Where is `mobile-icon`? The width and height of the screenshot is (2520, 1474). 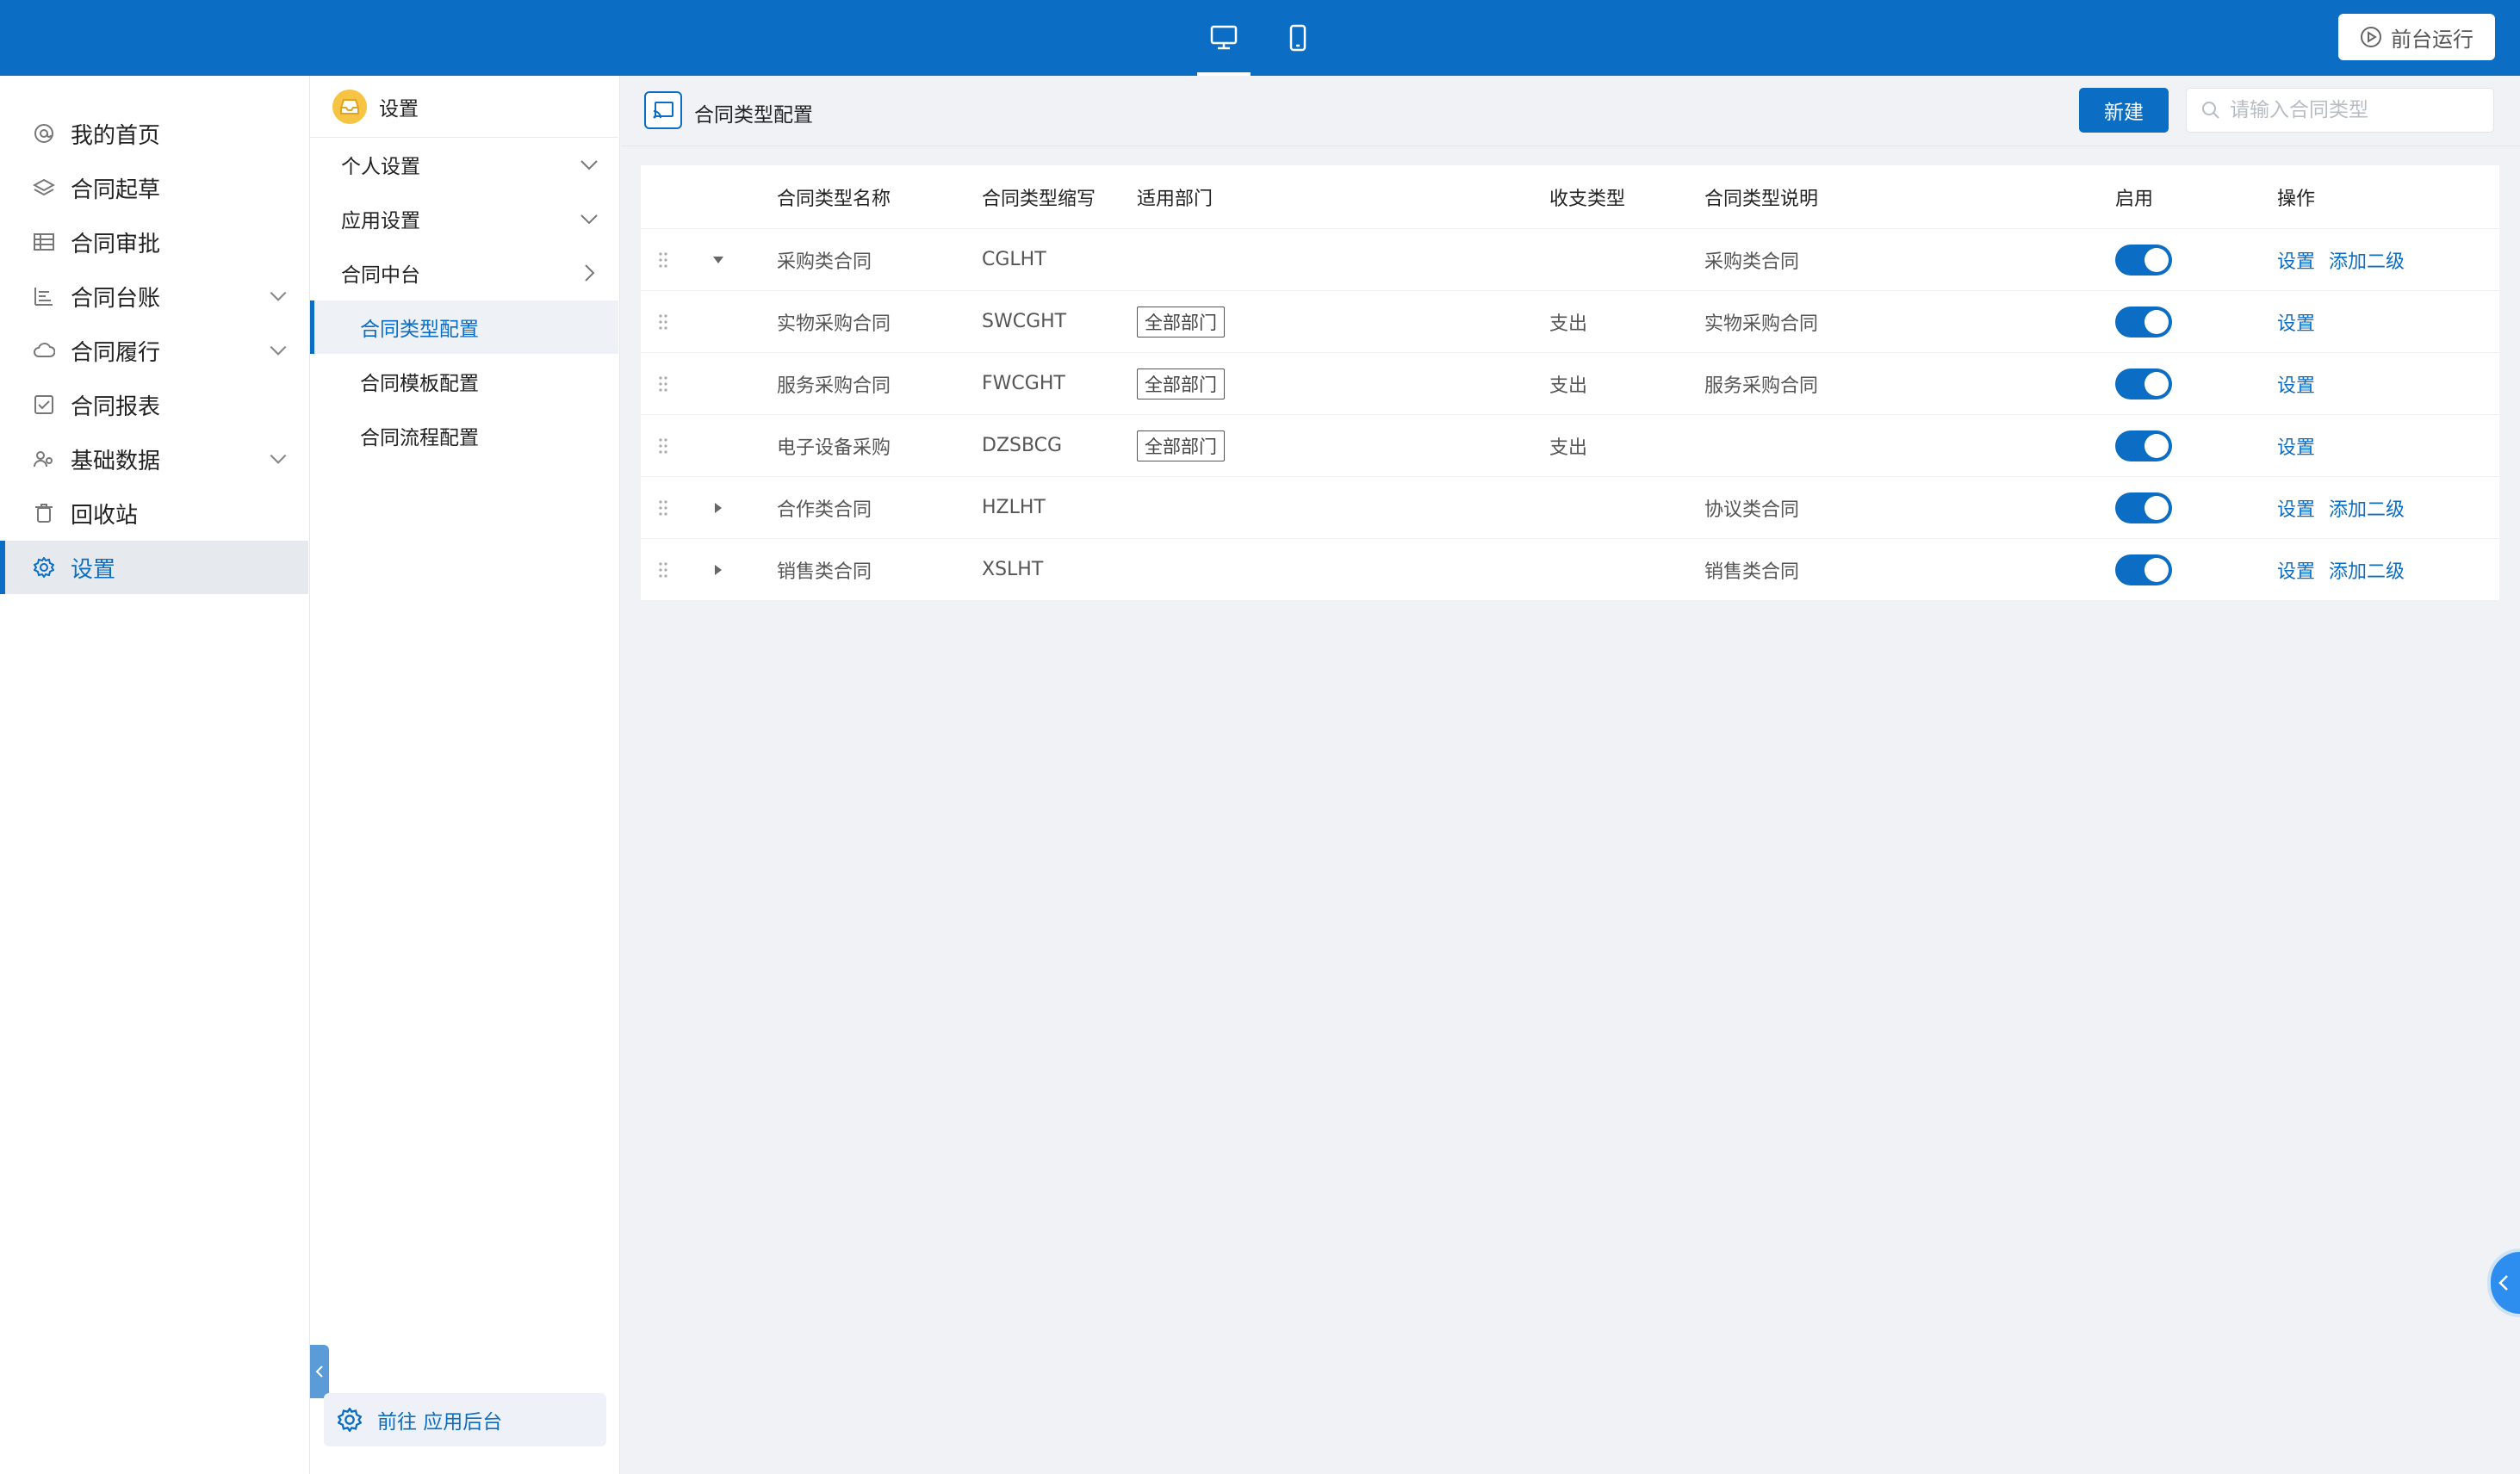 mobile-icon is located at coordinates (1298, 38).